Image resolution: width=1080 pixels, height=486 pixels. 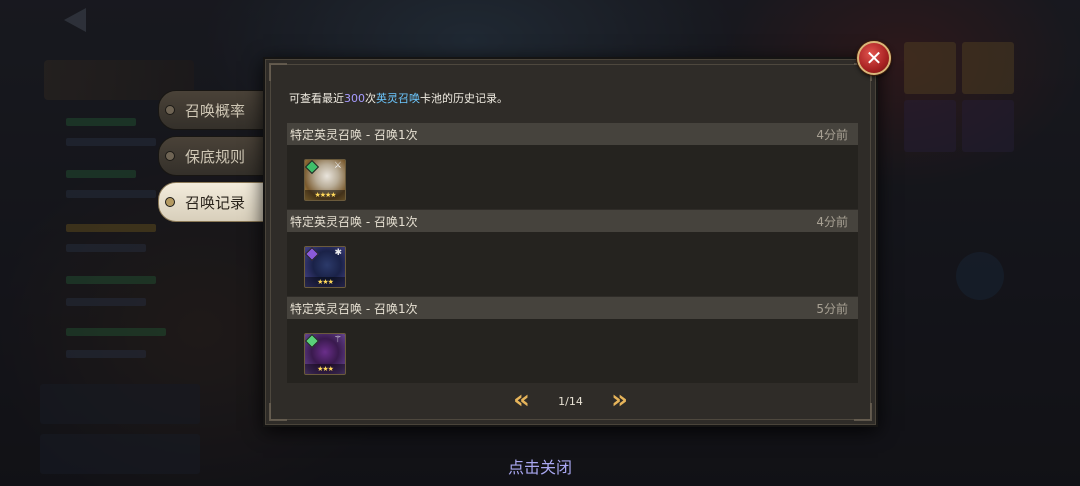 I want to click on intro-suffix: 卡池的历史记录。, so click(x=464, y=98).